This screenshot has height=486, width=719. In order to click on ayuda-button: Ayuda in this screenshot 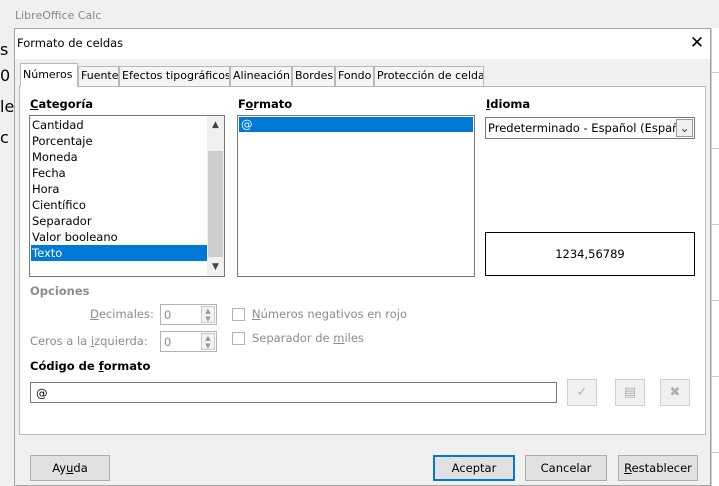, I will do `click(70, 468)`.